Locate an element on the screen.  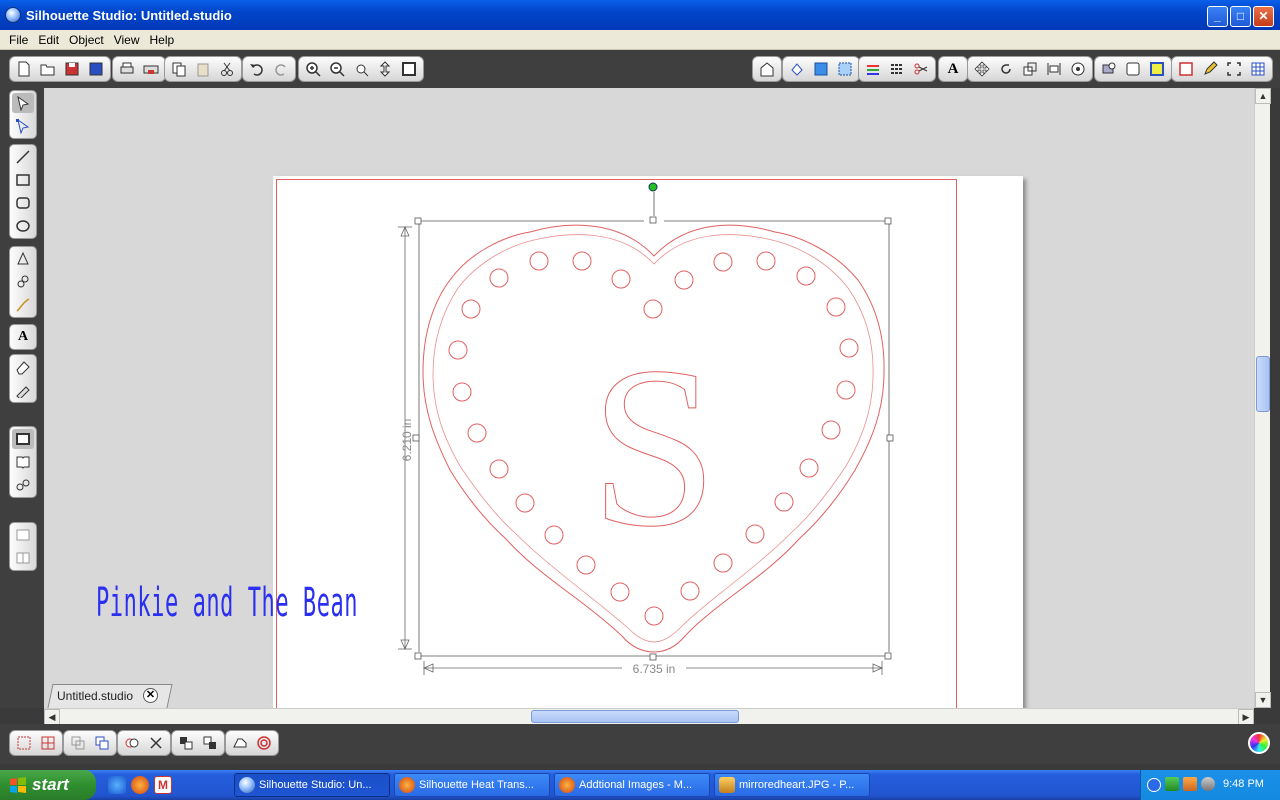
menu-object: Object is located at coordinates (86, 40).